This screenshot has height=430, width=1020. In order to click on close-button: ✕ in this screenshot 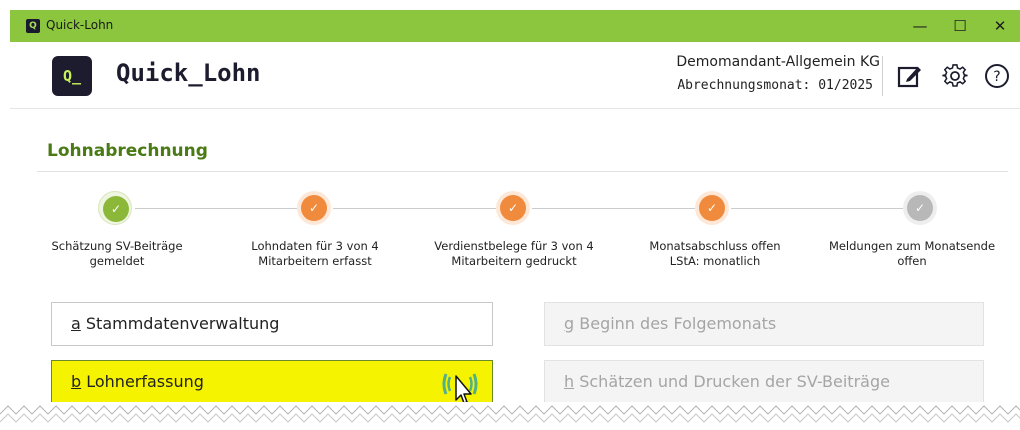, I will do `click(1000, 26)`.